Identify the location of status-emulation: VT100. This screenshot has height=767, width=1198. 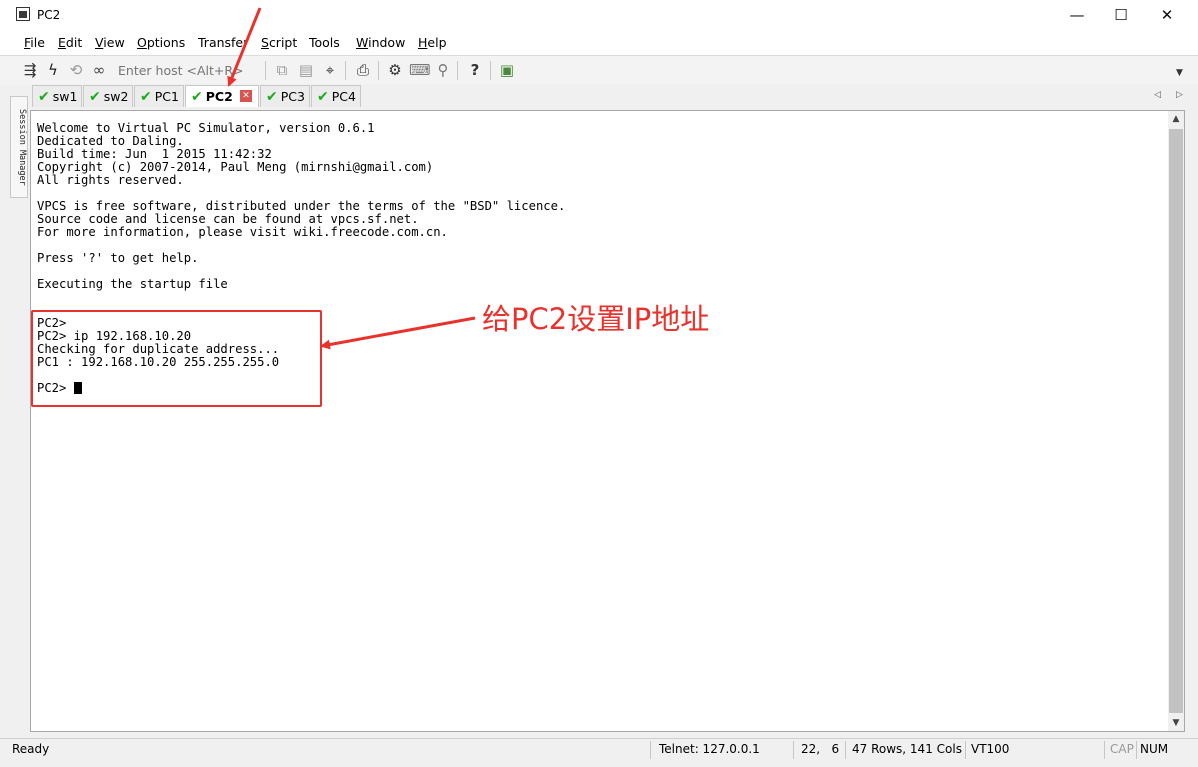
(990, 749).